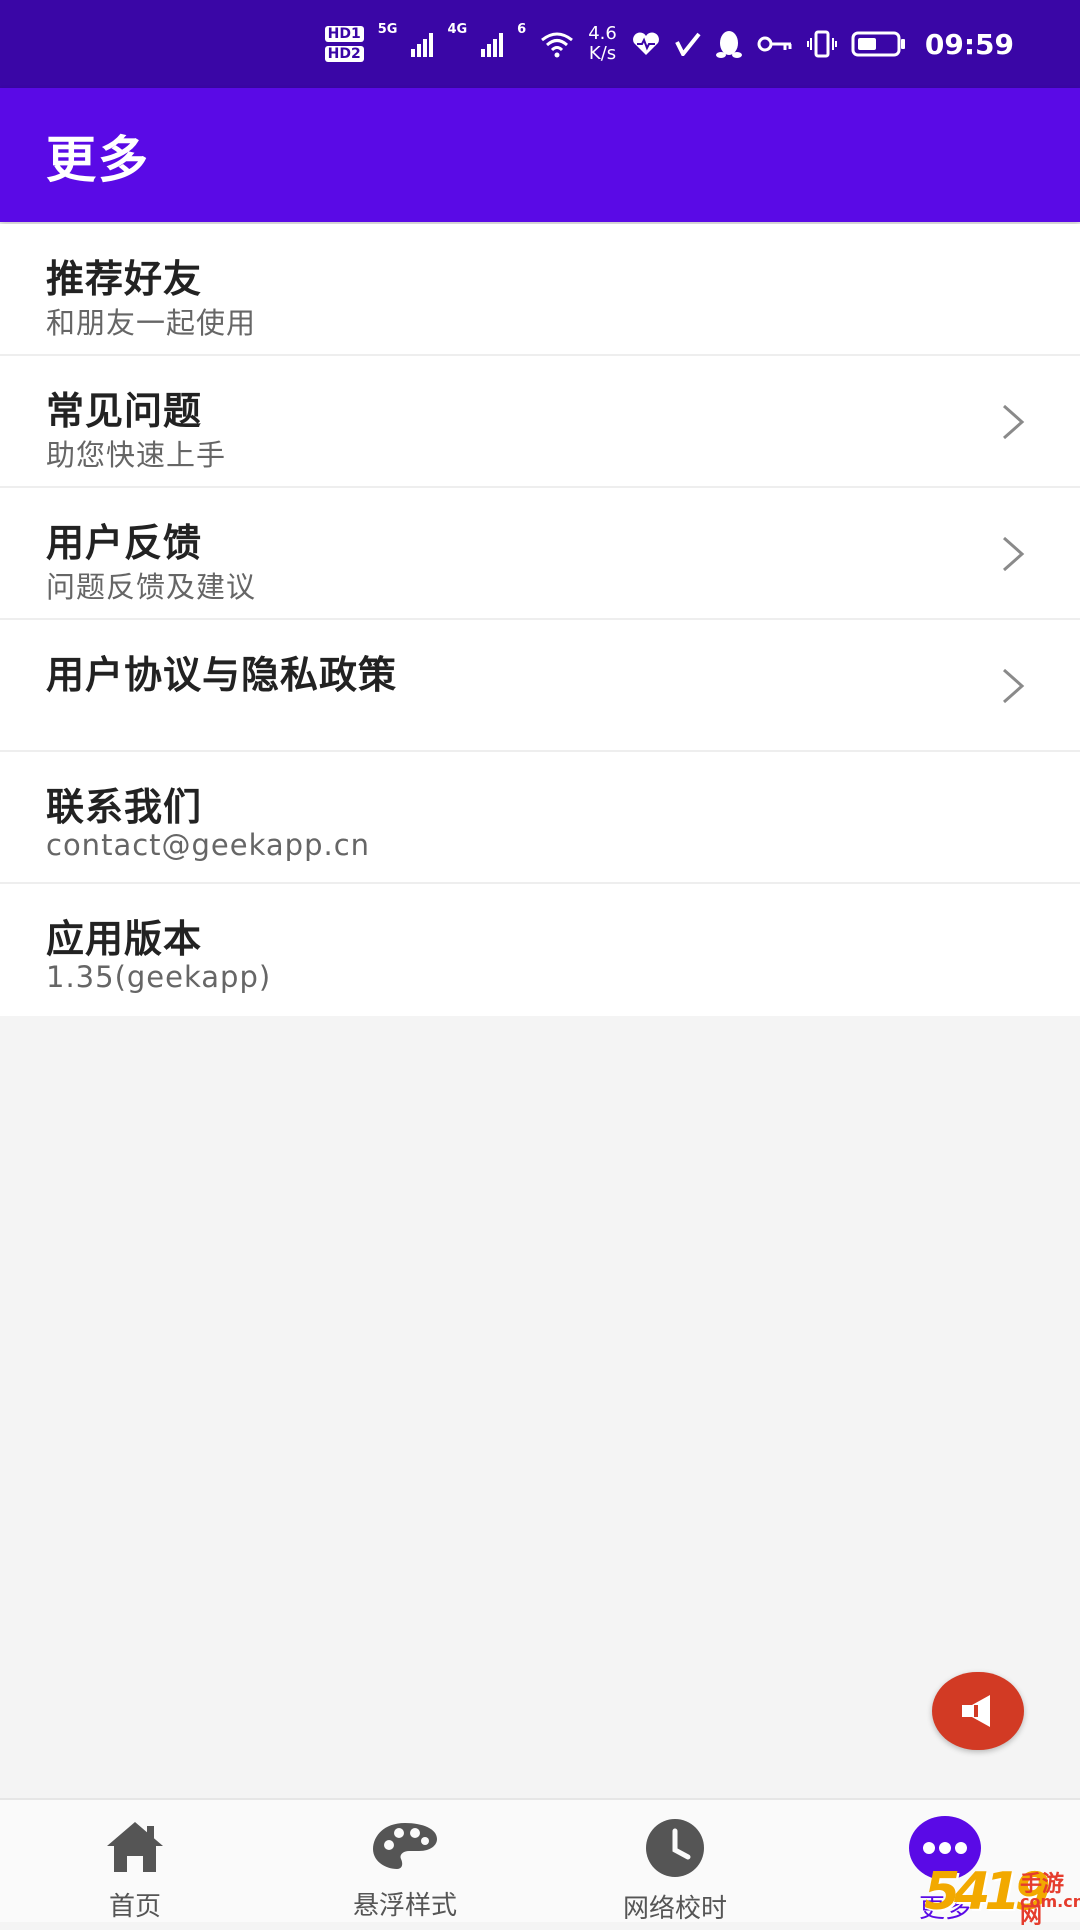  I want to click on nav-tab-float-style: 悬浮样式, so click(405, 1861).